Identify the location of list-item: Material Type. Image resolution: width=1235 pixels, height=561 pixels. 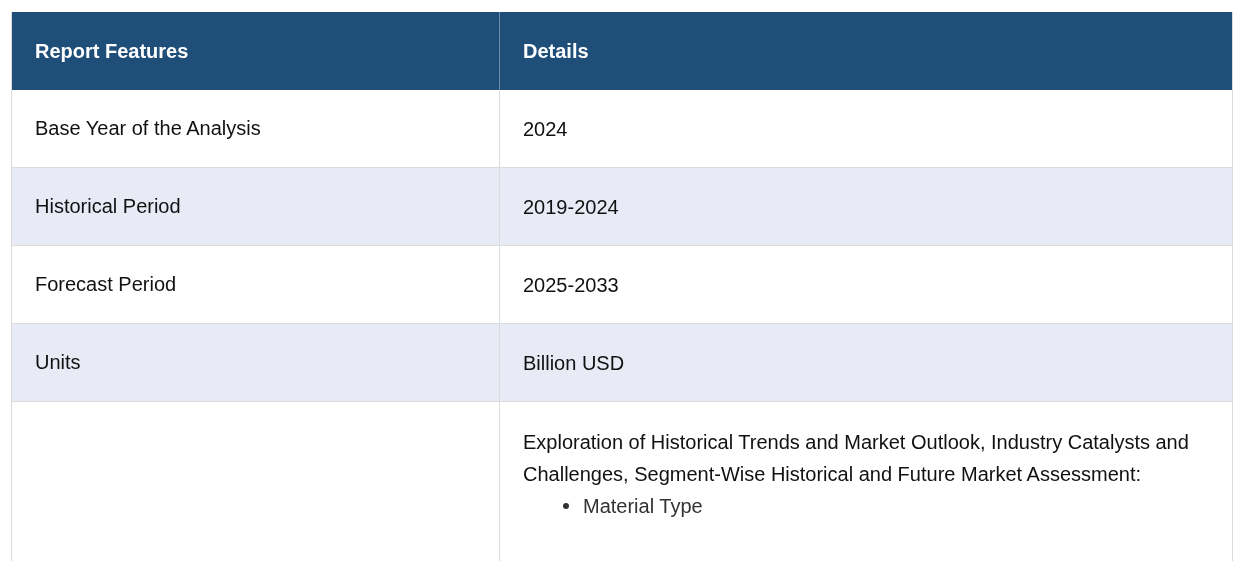
(643, 506).